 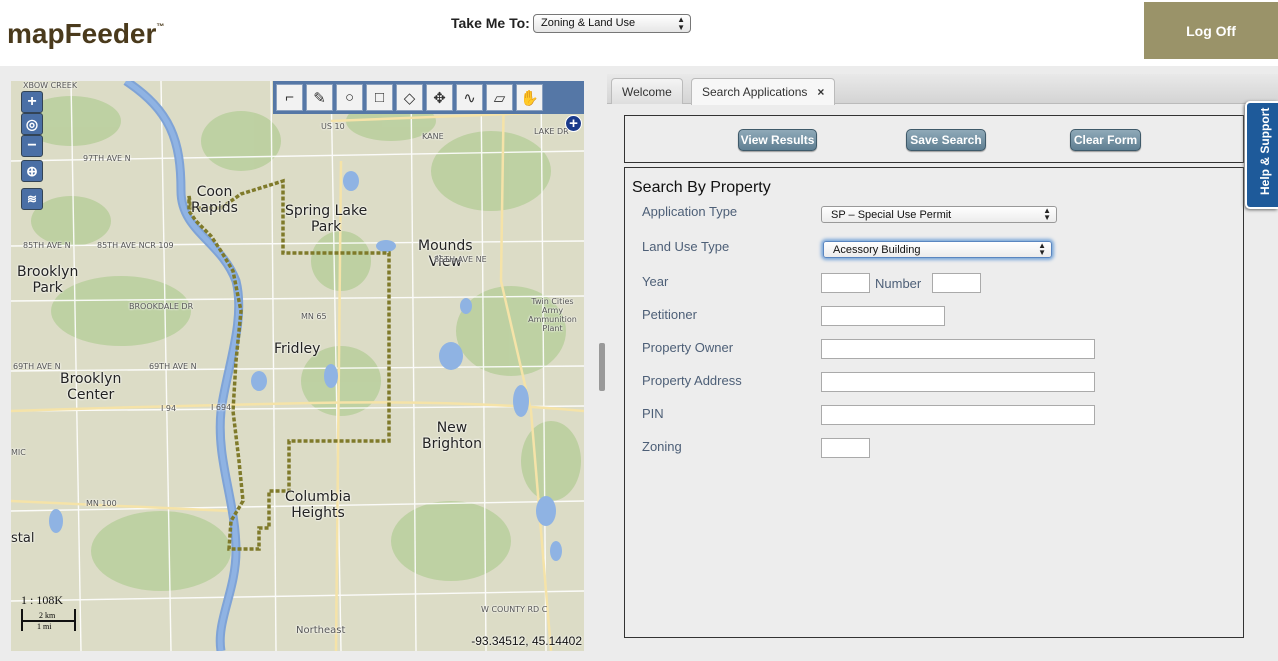 I want to click on tab-bar: Welcome Search Applications ×, so click(x=942, y=89).